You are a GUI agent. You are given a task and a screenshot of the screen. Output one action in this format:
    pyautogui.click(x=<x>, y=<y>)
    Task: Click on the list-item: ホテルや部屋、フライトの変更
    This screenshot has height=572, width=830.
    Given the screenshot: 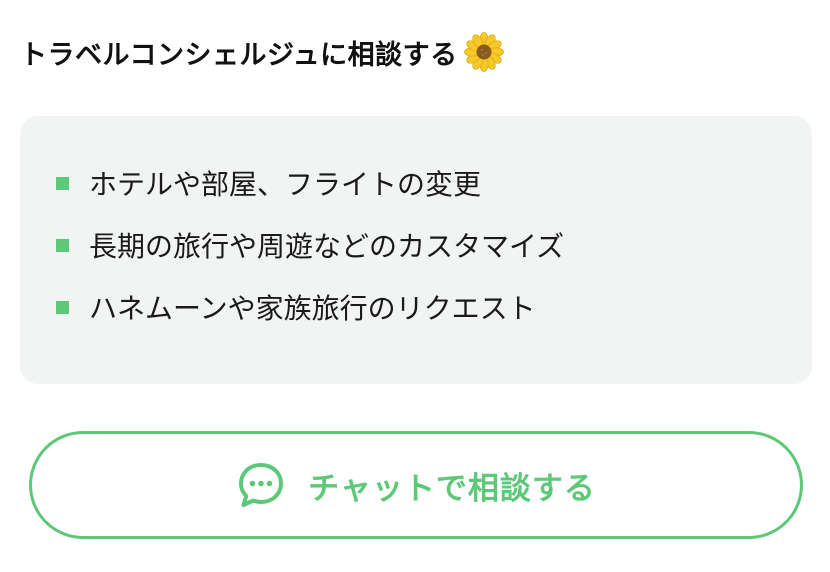 What is the action you would take?
    pyautogui.click(x=434, y=183)
    